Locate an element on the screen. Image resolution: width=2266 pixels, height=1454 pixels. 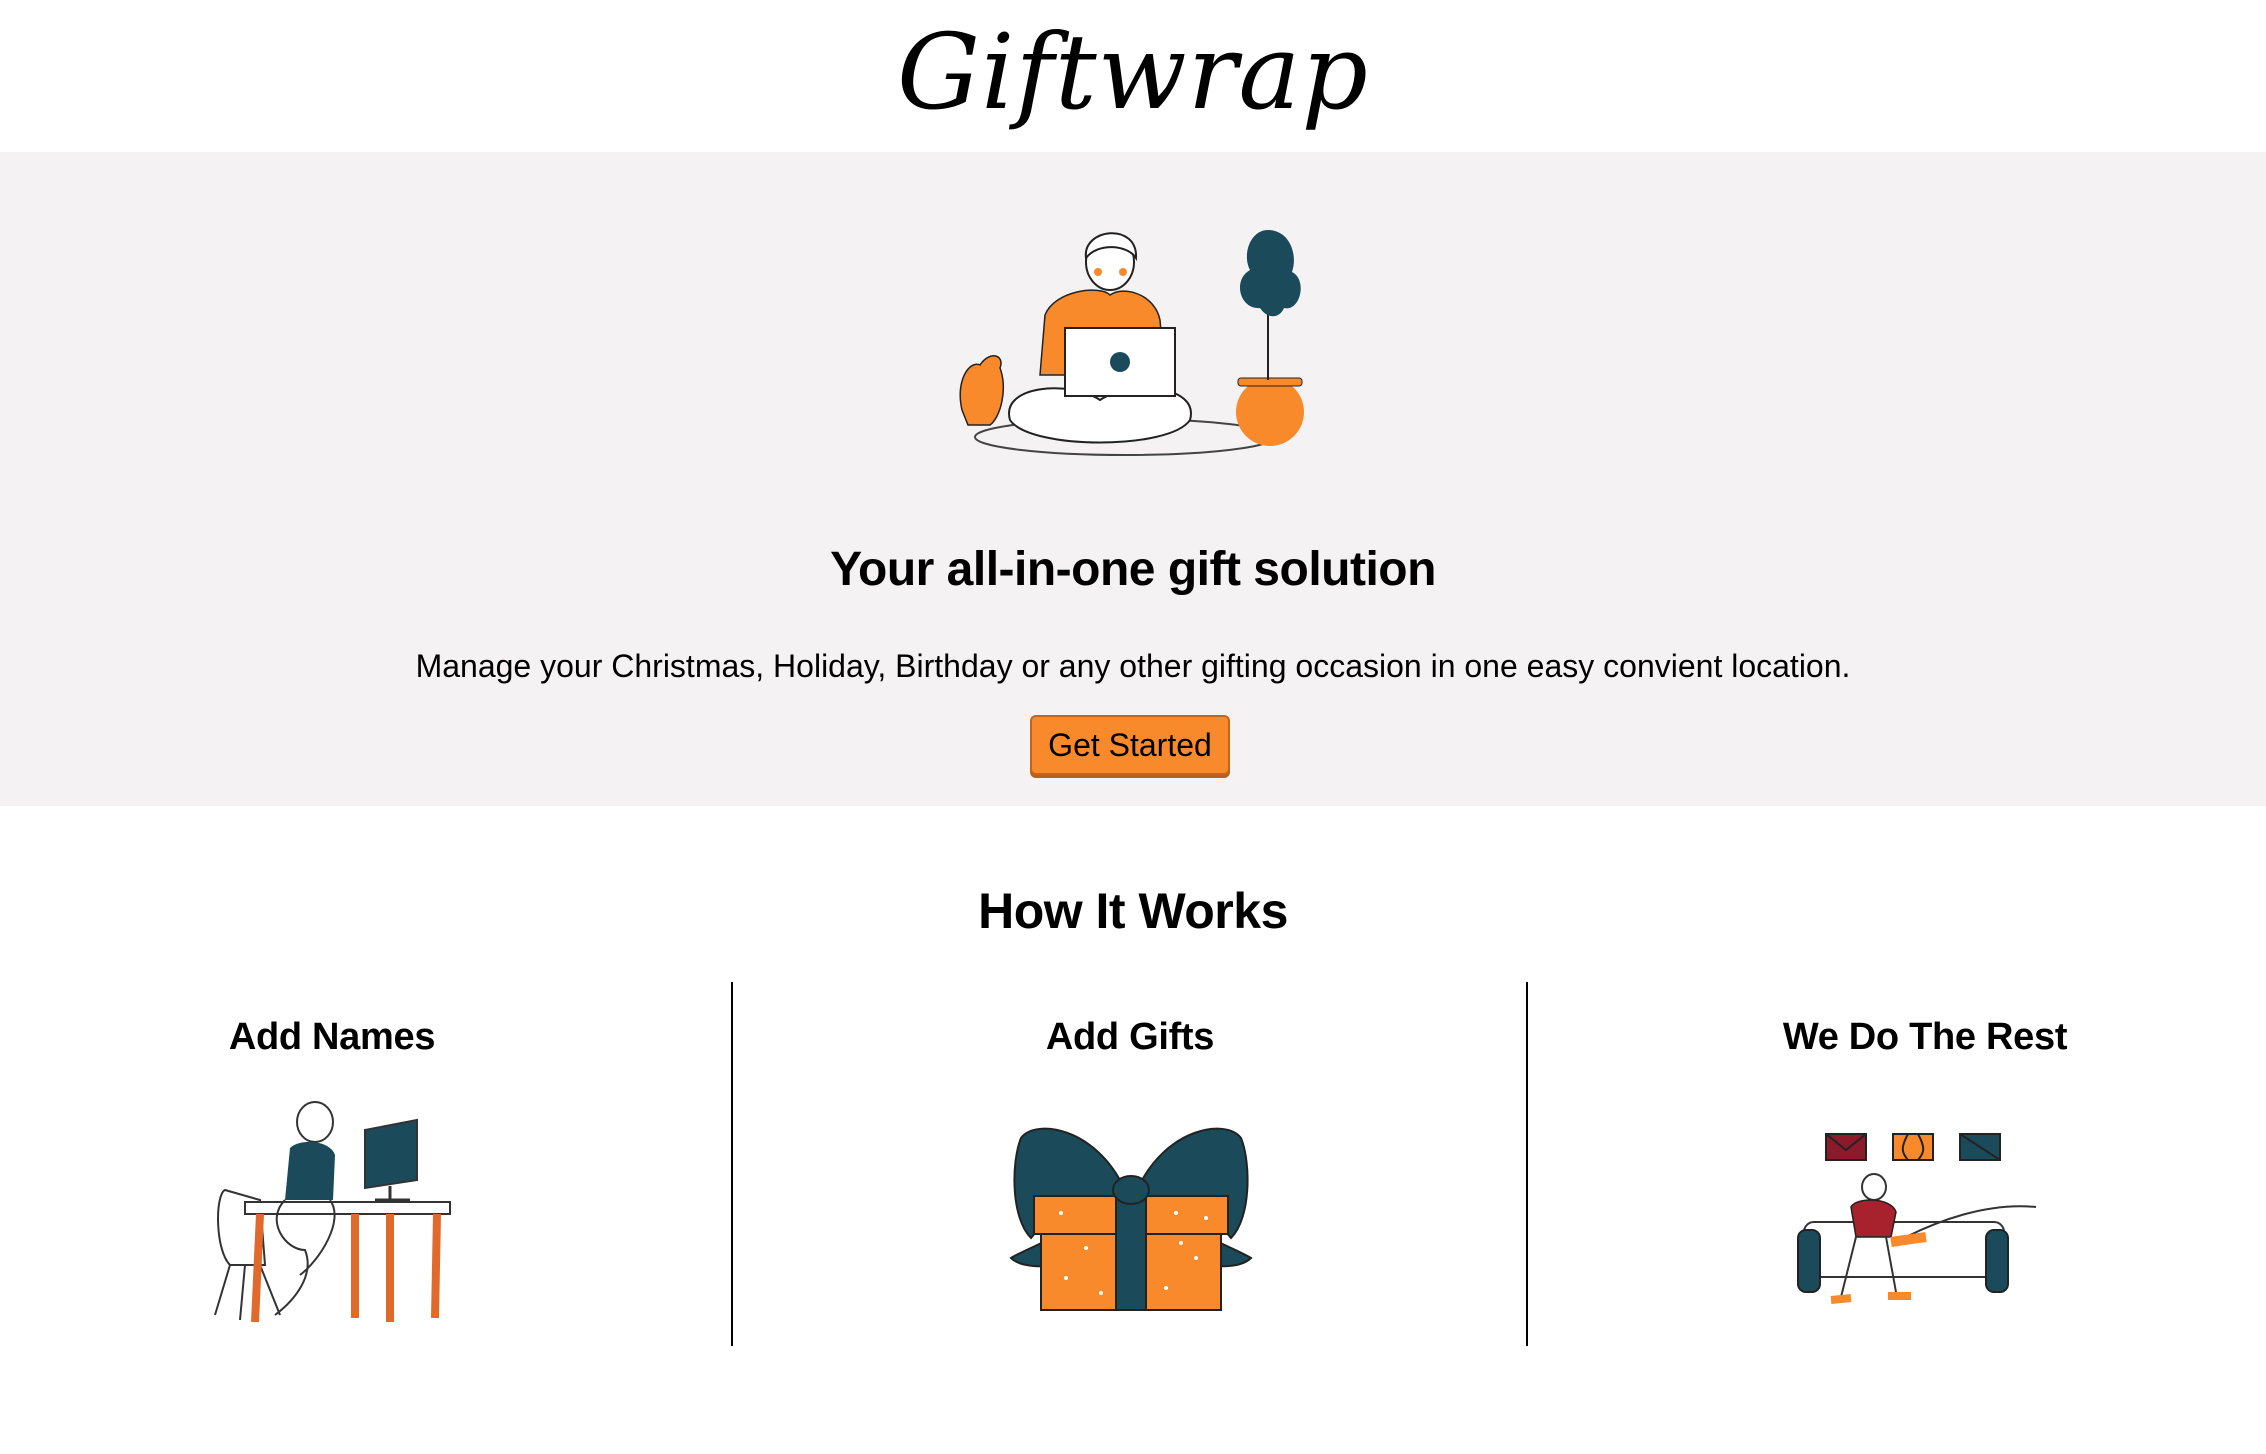
hero-title: Your all-in-one gift solution is located at coordinates (1133, 569).